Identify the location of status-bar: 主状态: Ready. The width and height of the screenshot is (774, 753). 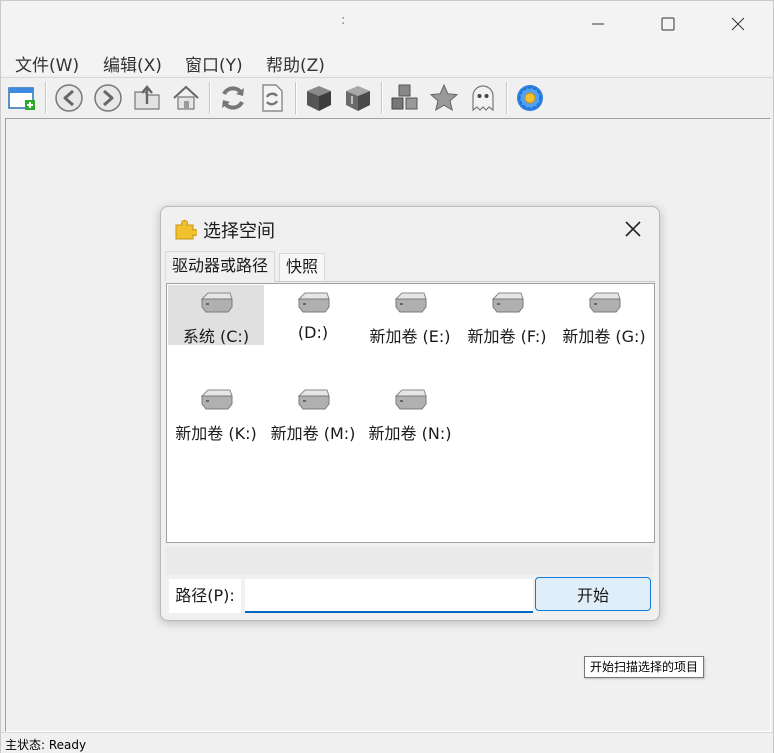
(387, 742).